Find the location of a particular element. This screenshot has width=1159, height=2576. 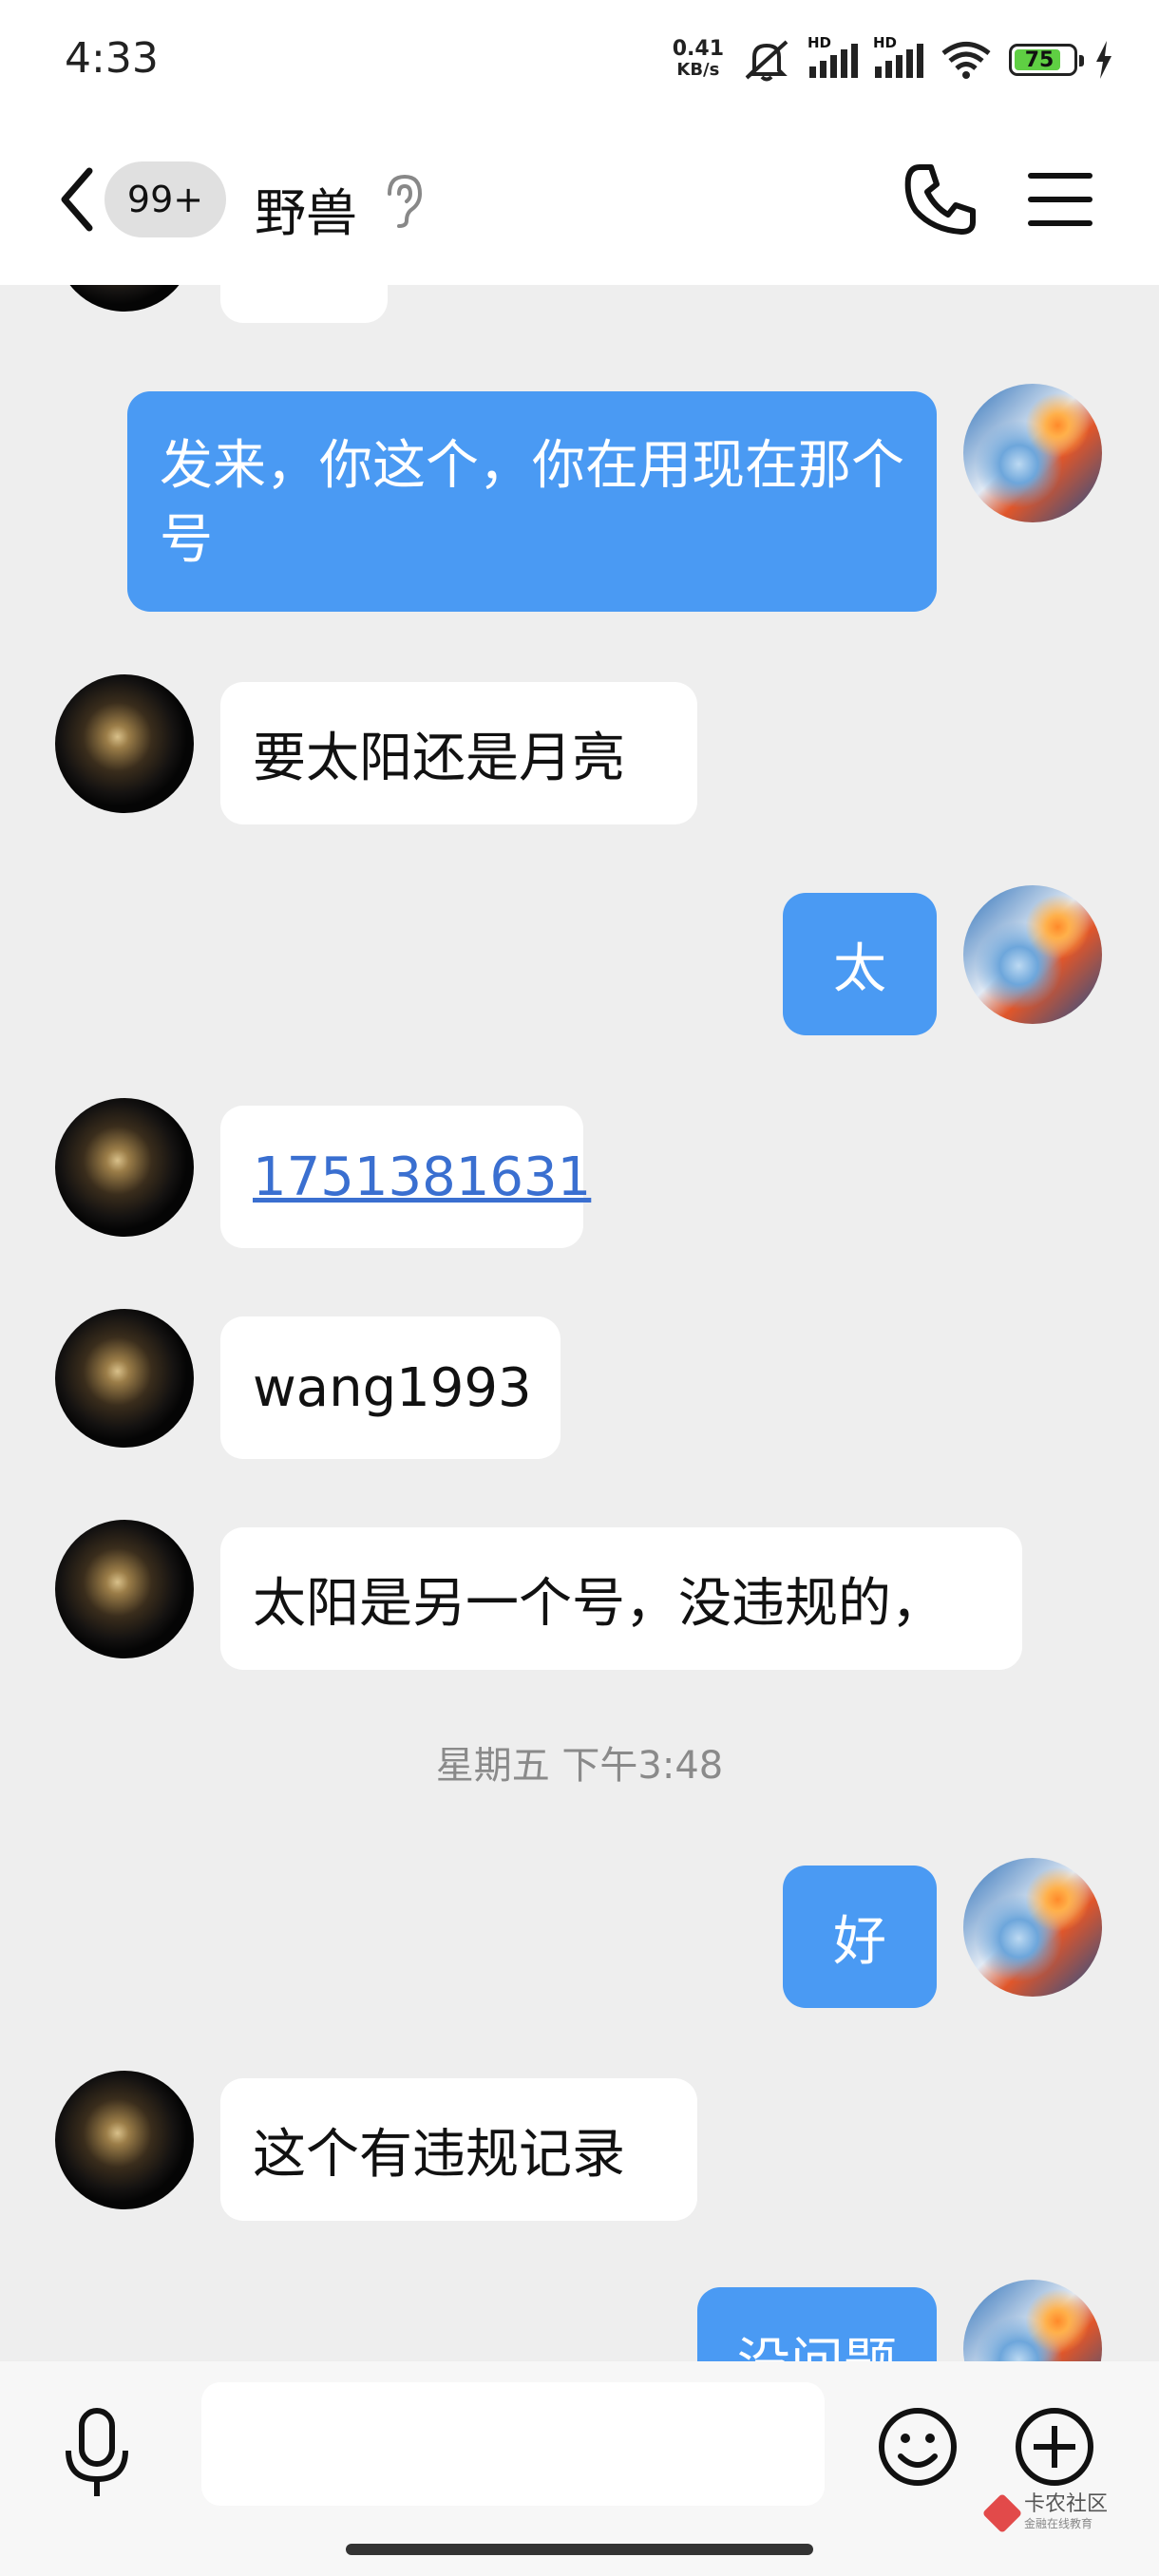

home-indicator is located at coordinates (579, 2549).